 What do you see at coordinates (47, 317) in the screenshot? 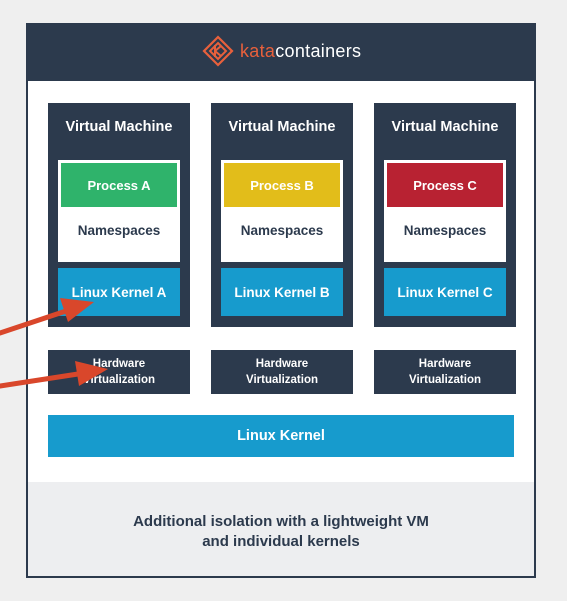
I see `arrow-to-linux-kernel-a` at bounding box center [47, 317].